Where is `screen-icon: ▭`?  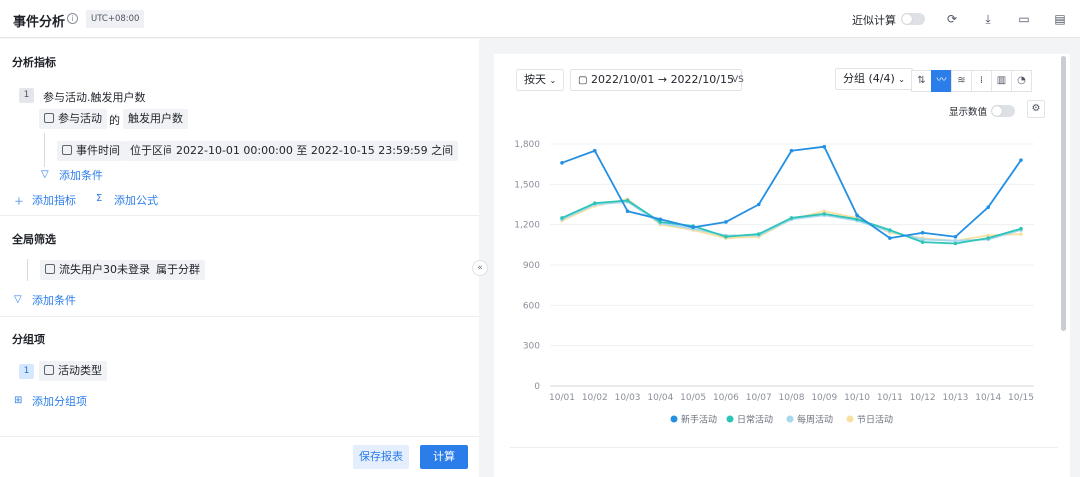
screen-icon: ▭ is located at coordinates (1024, 19).